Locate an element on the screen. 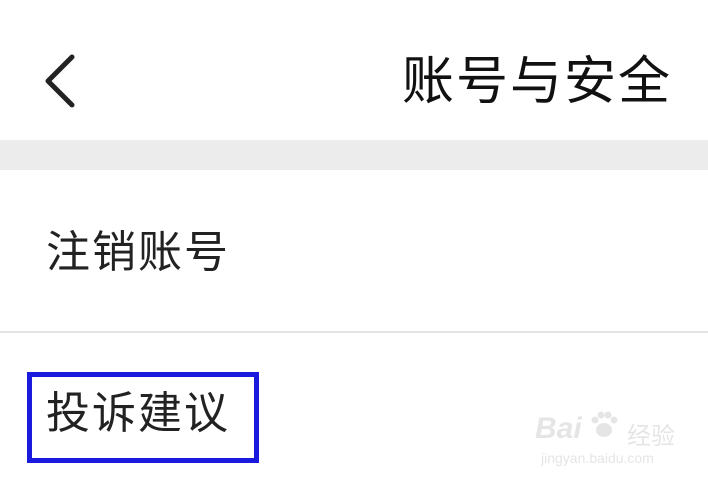 Image resolution: width=708 pixels, height=484 pixels. section-divider is located at coordinates (354, 155).